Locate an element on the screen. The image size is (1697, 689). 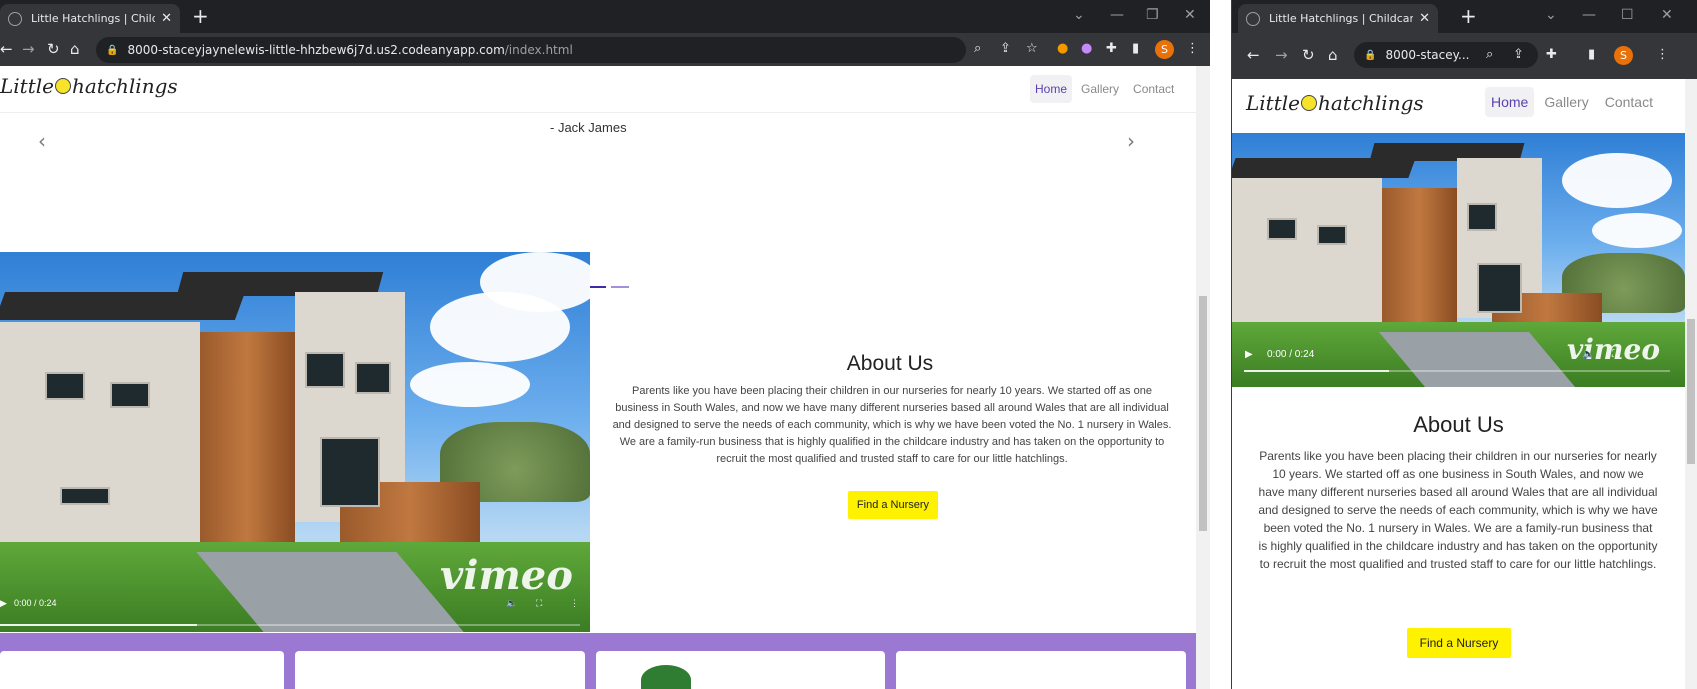
globe-icon is located at coordinates (1253, 18).